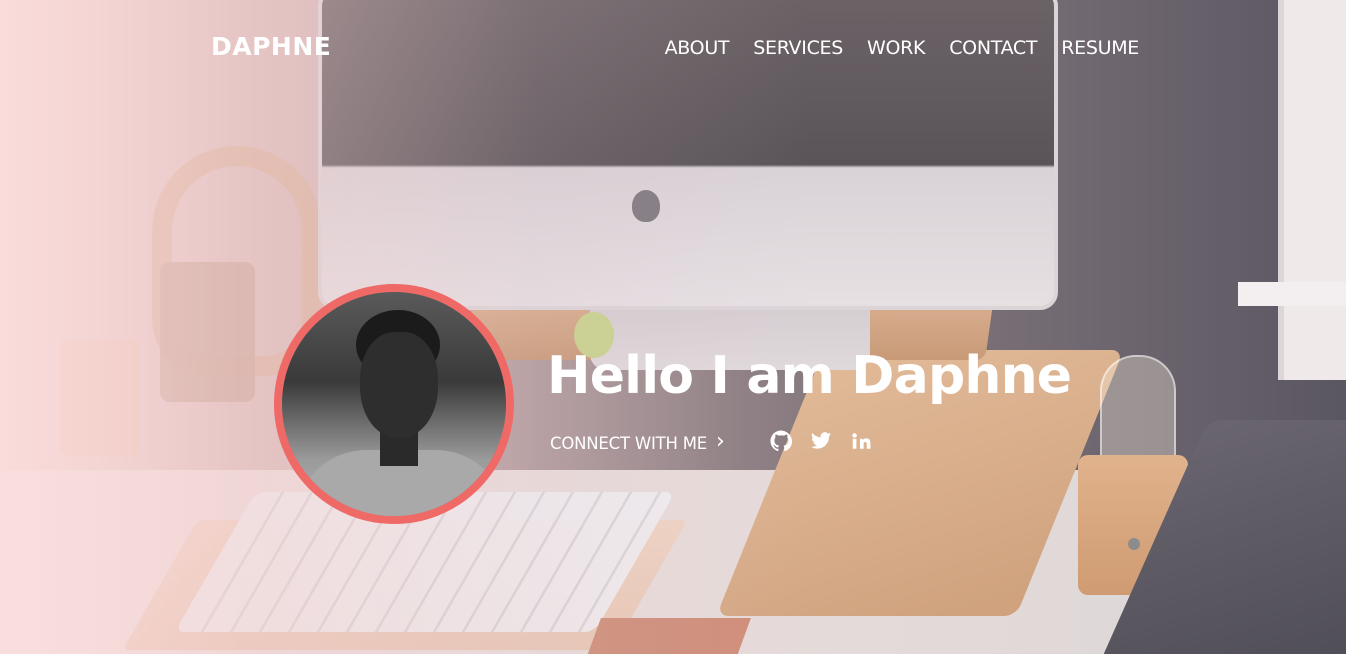 This screenshot has height=654, width=1346. I want to click on social-links, so click(821, 441).